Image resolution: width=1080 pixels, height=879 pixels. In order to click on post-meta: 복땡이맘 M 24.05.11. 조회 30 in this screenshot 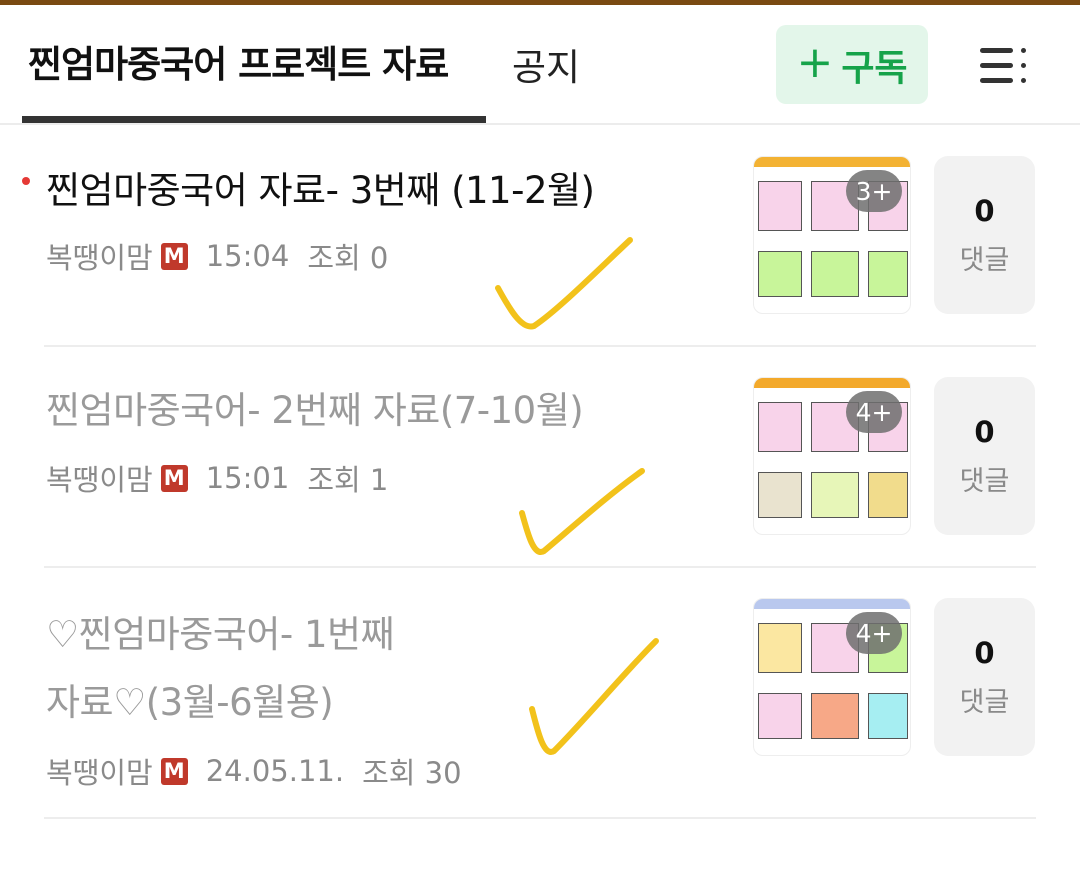, I will do `click(254, 771)`.